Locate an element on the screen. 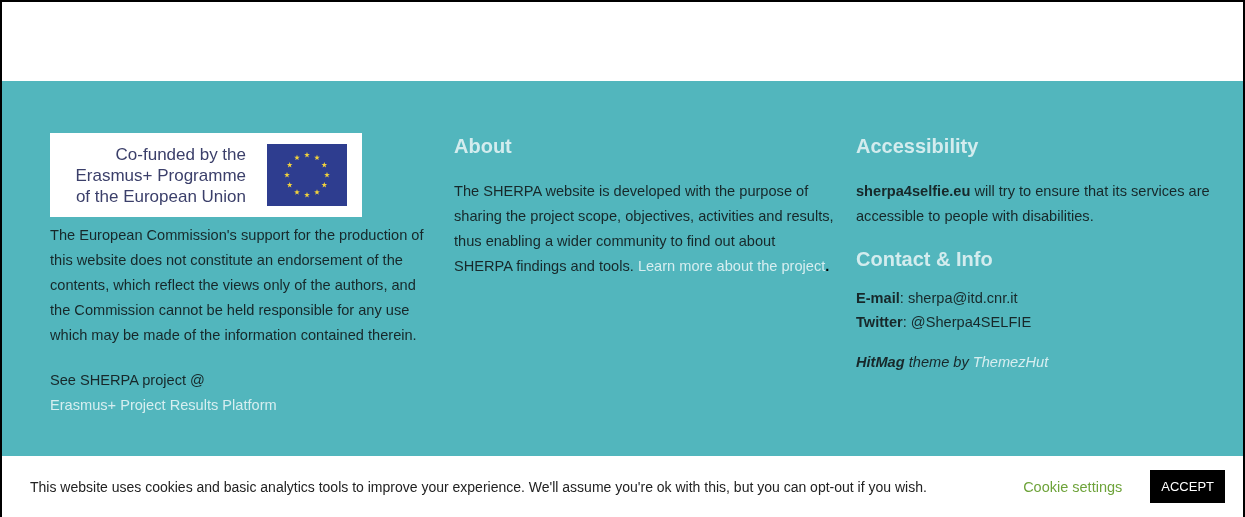 This screenshot has height=517, width=1245. cookie-notice: This website uses cookies and basic analytics tools to improve your experience. We'll assume you're ok with this, but you can opt-out if you wish. is located at coordinates (478, 486).